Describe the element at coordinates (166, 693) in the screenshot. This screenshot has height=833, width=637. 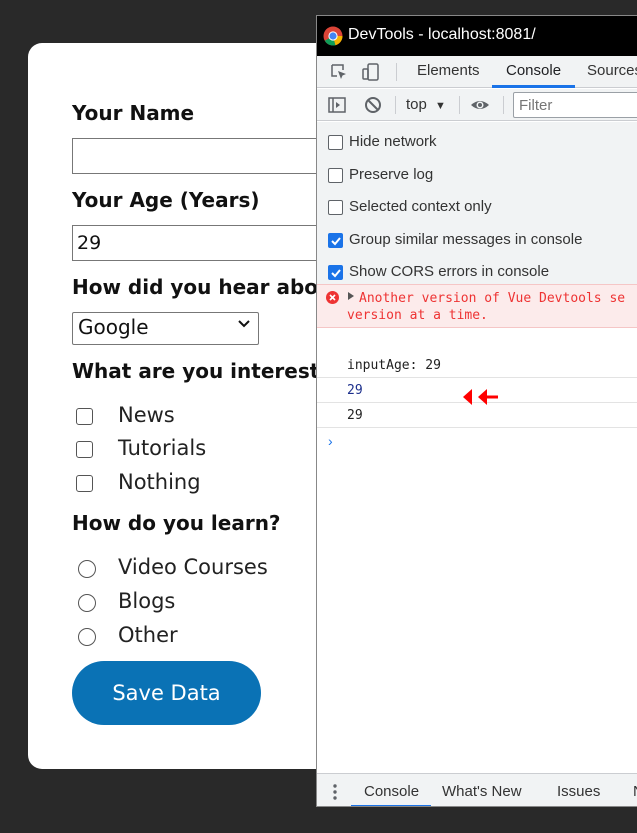
I see `save-data-button: Save Data` at that location.